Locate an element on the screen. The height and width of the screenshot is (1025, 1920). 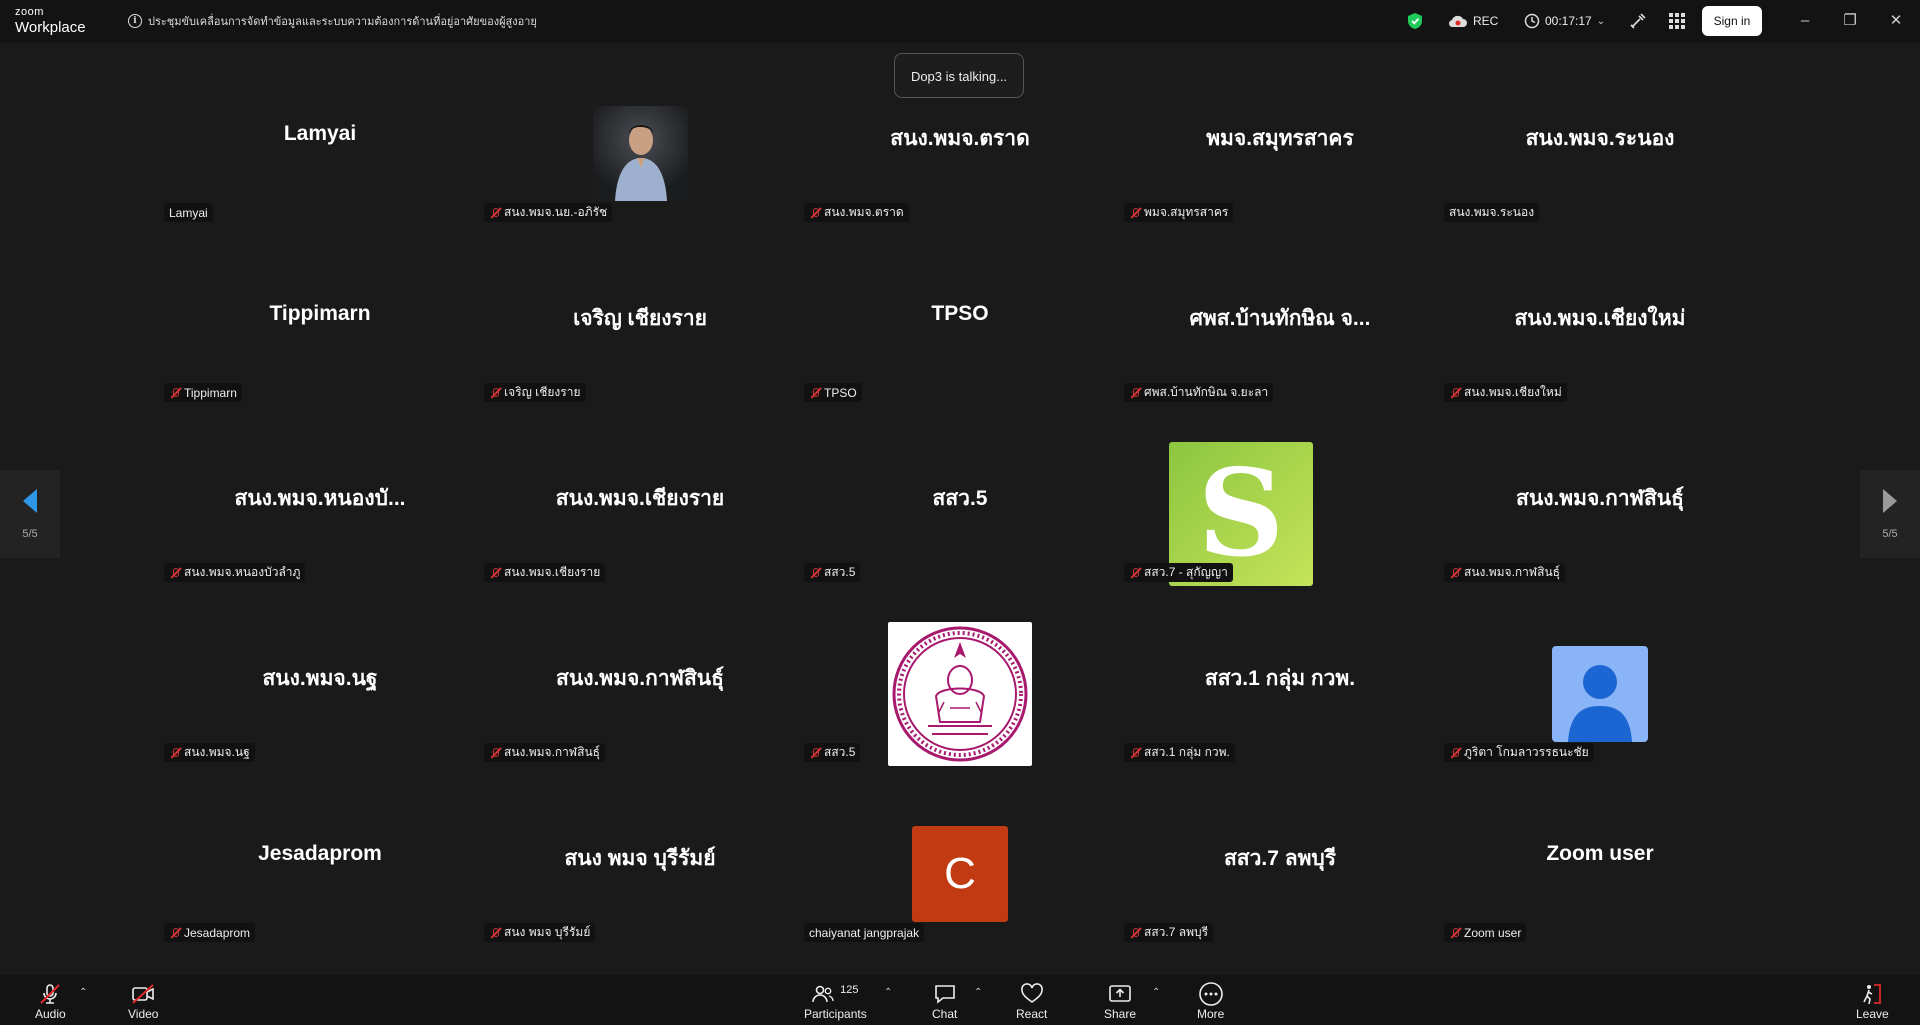
meeting-timer: 00:17:17 ⌄ is located at coordinates (1564, 21).